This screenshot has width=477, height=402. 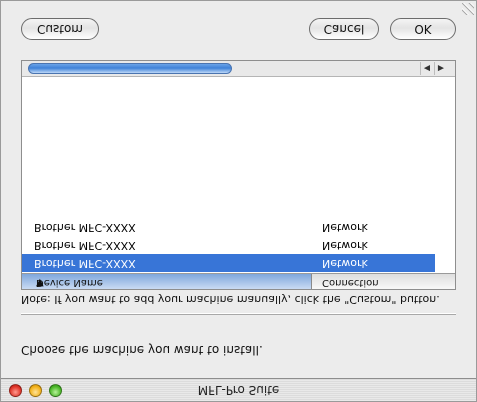 What do you see at coordinates (423, 29) in the screenshot?
I see `ok-button: OK` at bounding box center [423, 29].